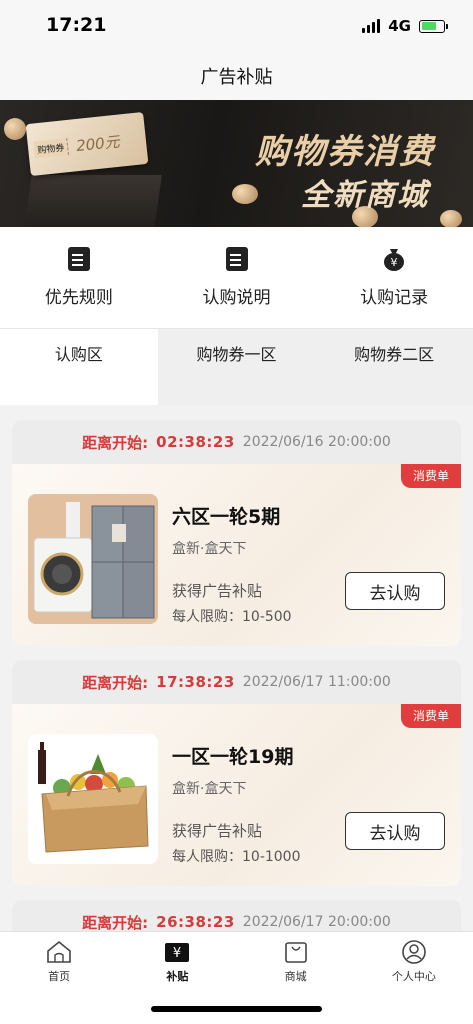 The width and height of the screenshot is (473, 1024). What do you see at coordinates (76, 25) in the screenshot?
I see `status-time: 17:21` at bounding box center [76, 25].